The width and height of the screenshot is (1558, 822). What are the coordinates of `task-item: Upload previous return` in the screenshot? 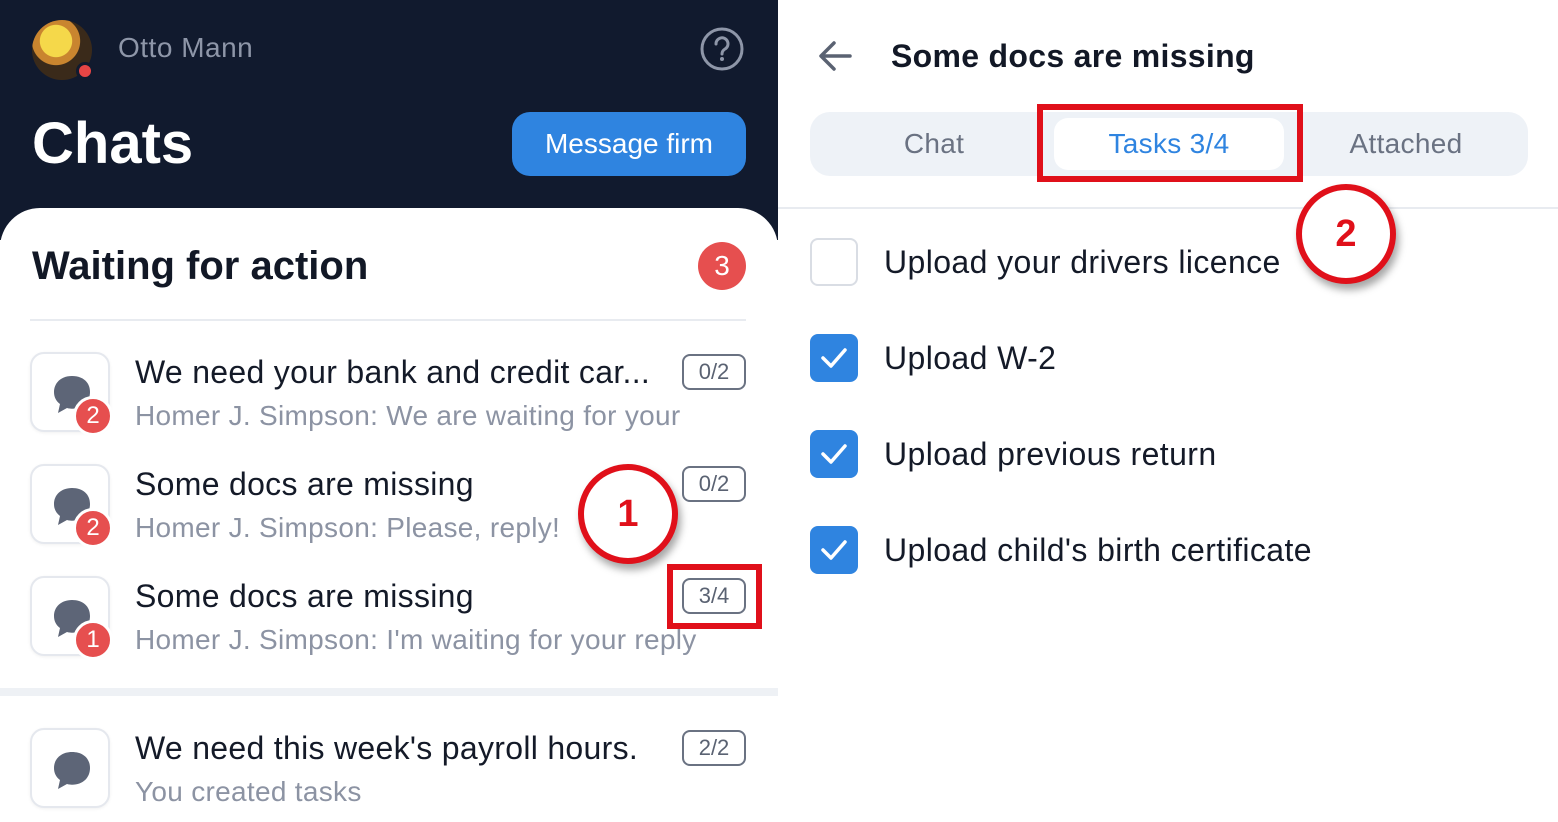 It's located at (1160, 455).